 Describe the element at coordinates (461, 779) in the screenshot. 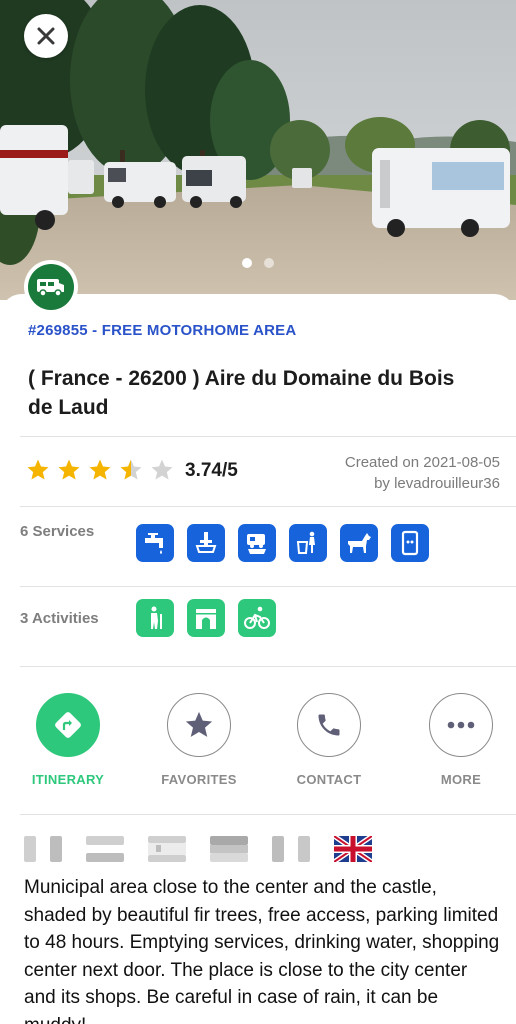

I see `more-label: MORE` at that location.